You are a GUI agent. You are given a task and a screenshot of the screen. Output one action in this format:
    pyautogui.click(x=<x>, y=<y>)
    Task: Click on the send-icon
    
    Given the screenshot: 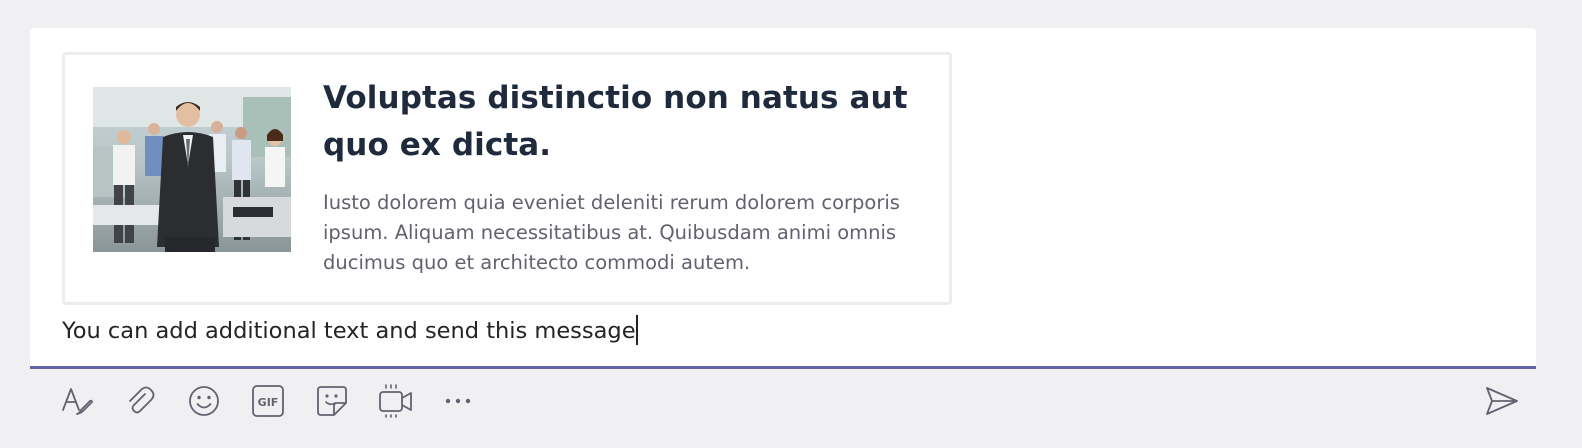 What is the action you would take?
    pyautogui.click(x=1502, y=401)
    